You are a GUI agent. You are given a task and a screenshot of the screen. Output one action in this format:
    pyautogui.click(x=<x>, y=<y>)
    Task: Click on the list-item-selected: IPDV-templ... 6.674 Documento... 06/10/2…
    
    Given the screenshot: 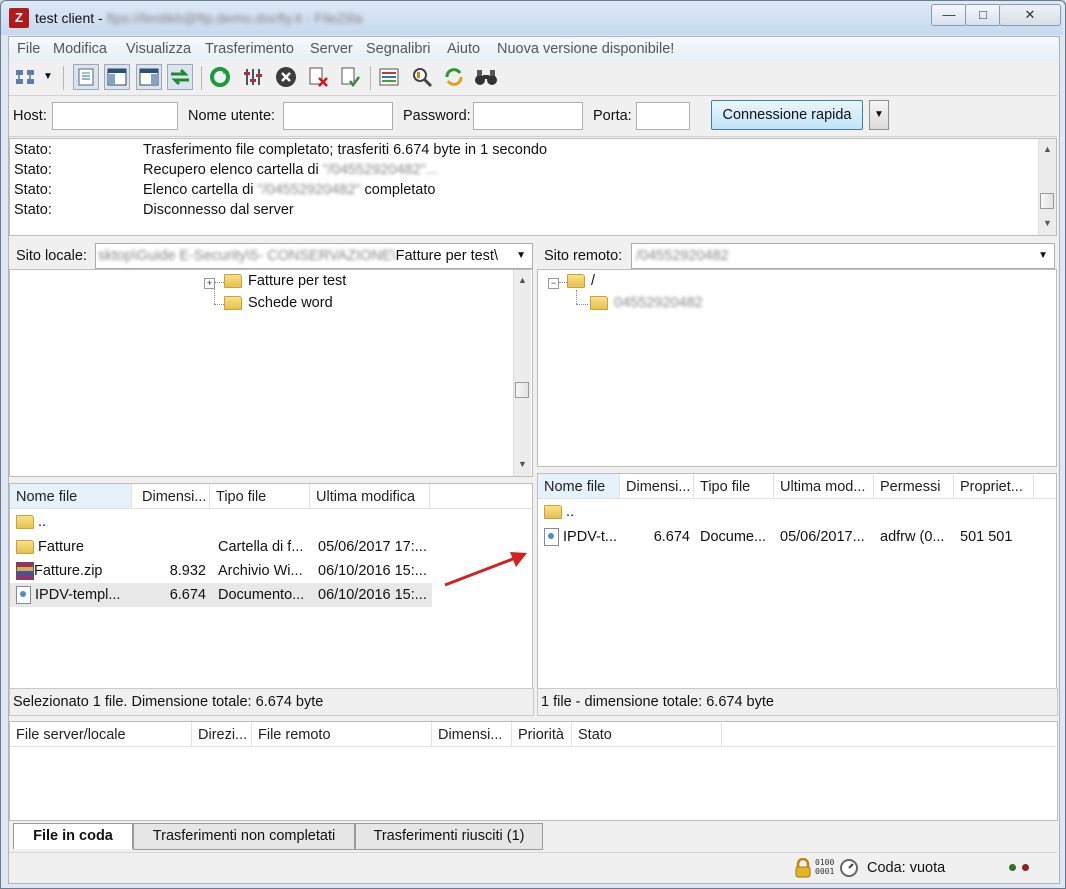 What is the action you would take?
    pyautogui.click(x=221, y=595)
    